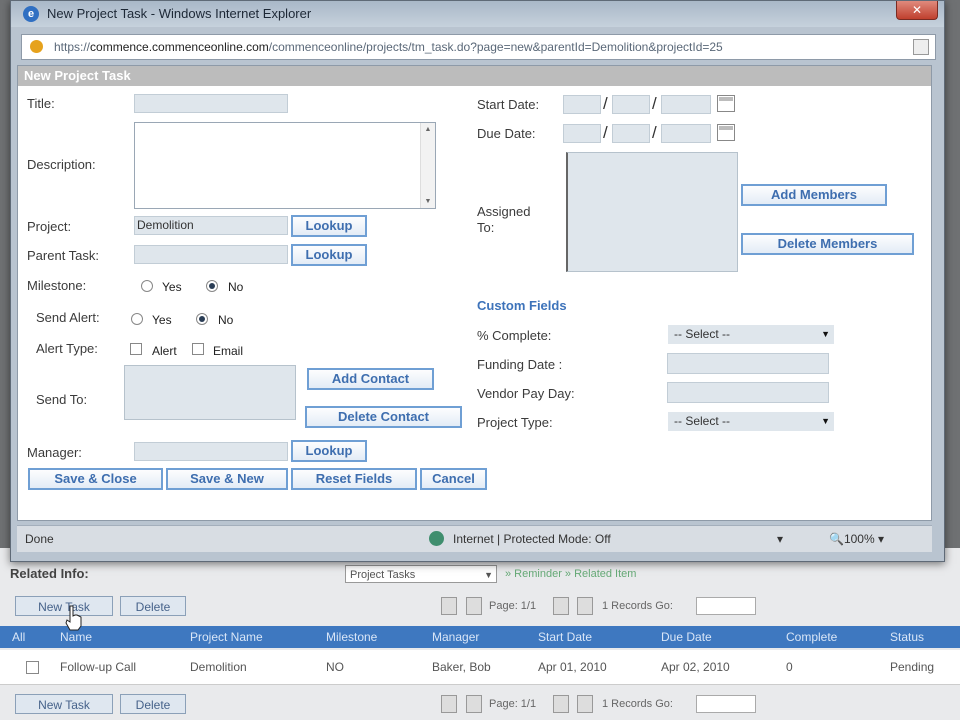 The height and width of the screenshot is (720, 960). I want to click on last-page-button-bottom, so click(585, 704).